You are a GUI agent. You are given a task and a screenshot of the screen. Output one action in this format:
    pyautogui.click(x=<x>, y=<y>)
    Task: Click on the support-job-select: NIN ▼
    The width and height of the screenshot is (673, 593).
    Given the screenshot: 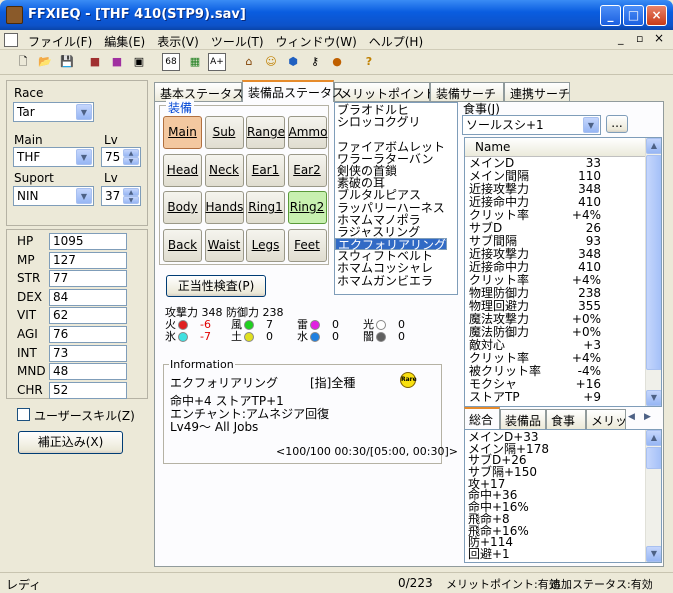 What is the action you would take?
    pyautogui.click(x=53, y=196)
    